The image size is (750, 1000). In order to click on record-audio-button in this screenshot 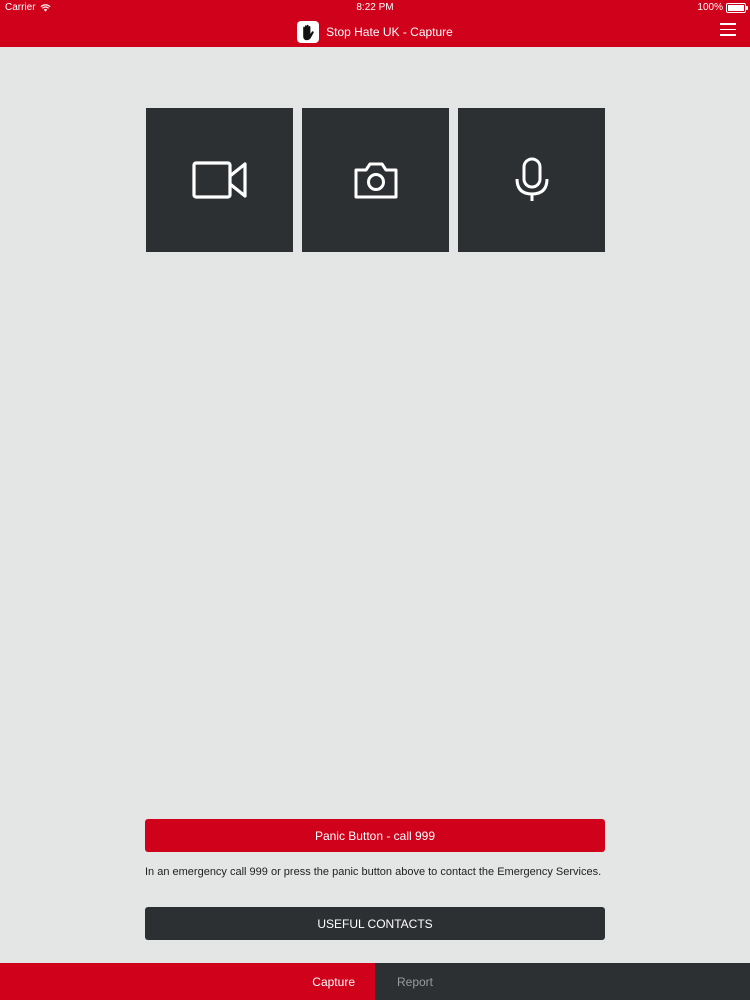, I will do `click(531, 180)`.